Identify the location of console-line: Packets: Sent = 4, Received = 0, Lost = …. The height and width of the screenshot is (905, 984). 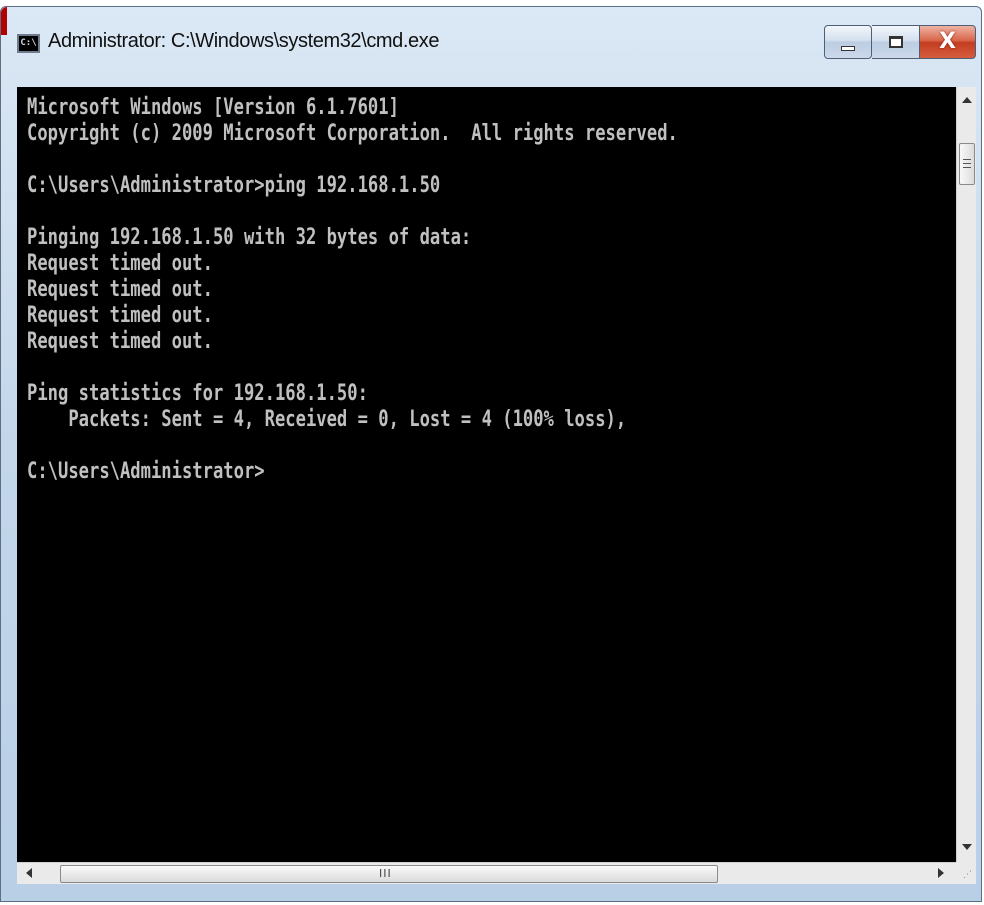
(327, 419).